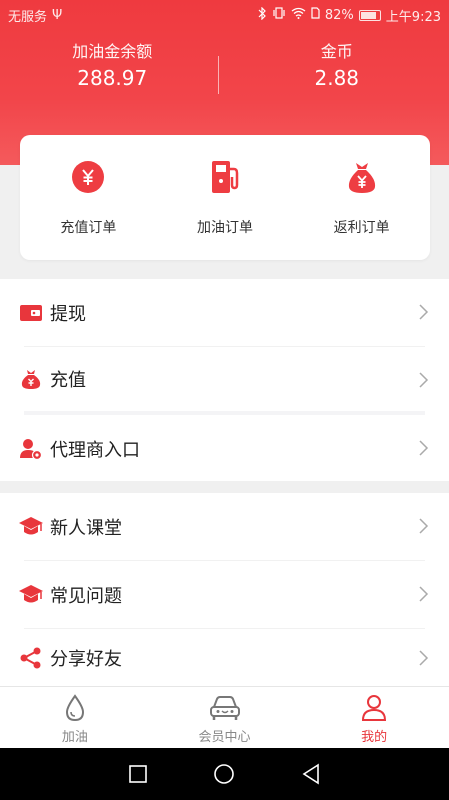 The image size is (449, 800). What do you see at coordinates (95, 450) in the screenshot?
I see `agent-entry-label: 代理商入口` at bounding box center [95, 450].